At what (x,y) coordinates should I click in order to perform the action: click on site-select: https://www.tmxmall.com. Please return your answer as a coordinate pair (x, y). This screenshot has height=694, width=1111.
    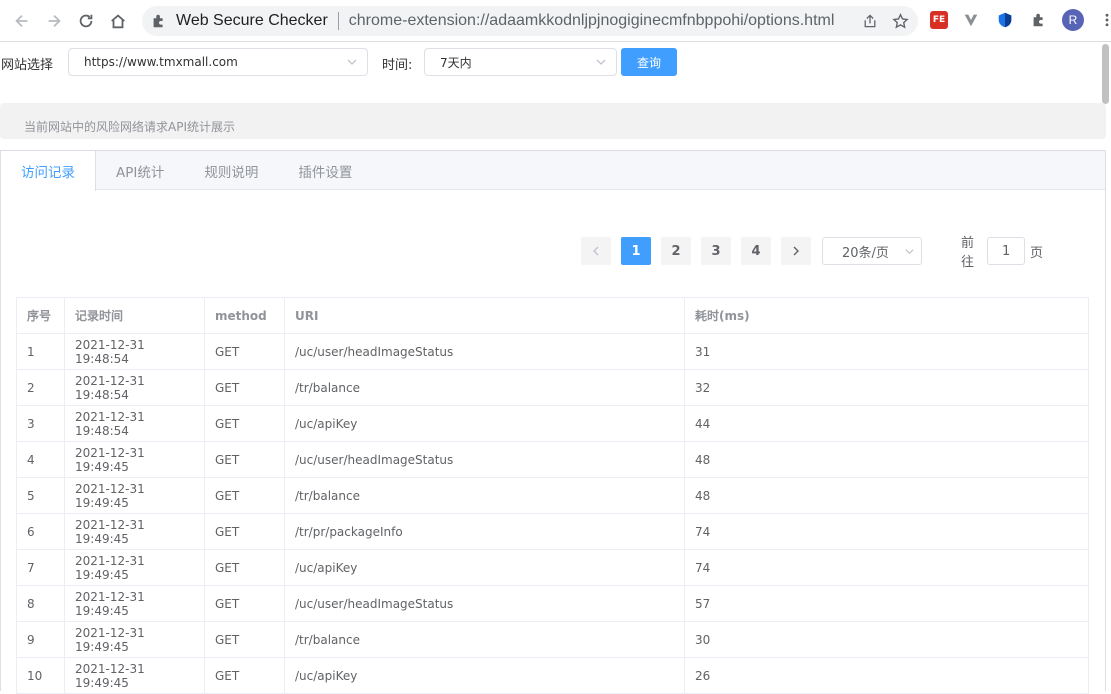
    Looking at the image, I should click on (218, 62).